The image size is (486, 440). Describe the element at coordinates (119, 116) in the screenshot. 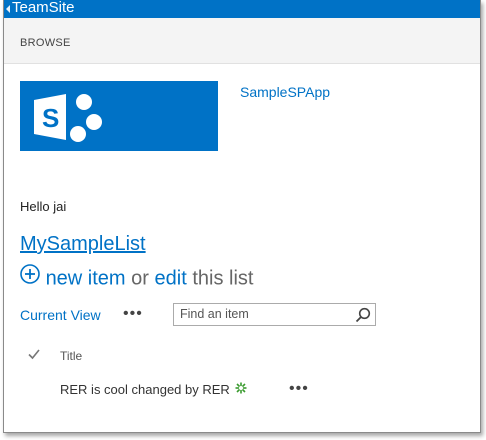

I see `site-logo: S` at that location.